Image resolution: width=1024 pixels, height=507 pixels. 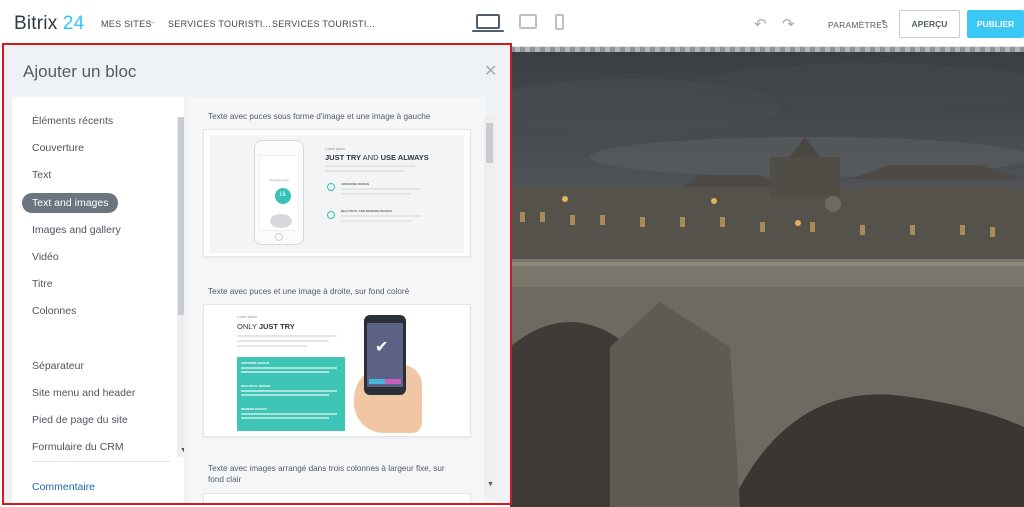 I want to click on publish-button: PUBLIER, so click(x=995, y=24).